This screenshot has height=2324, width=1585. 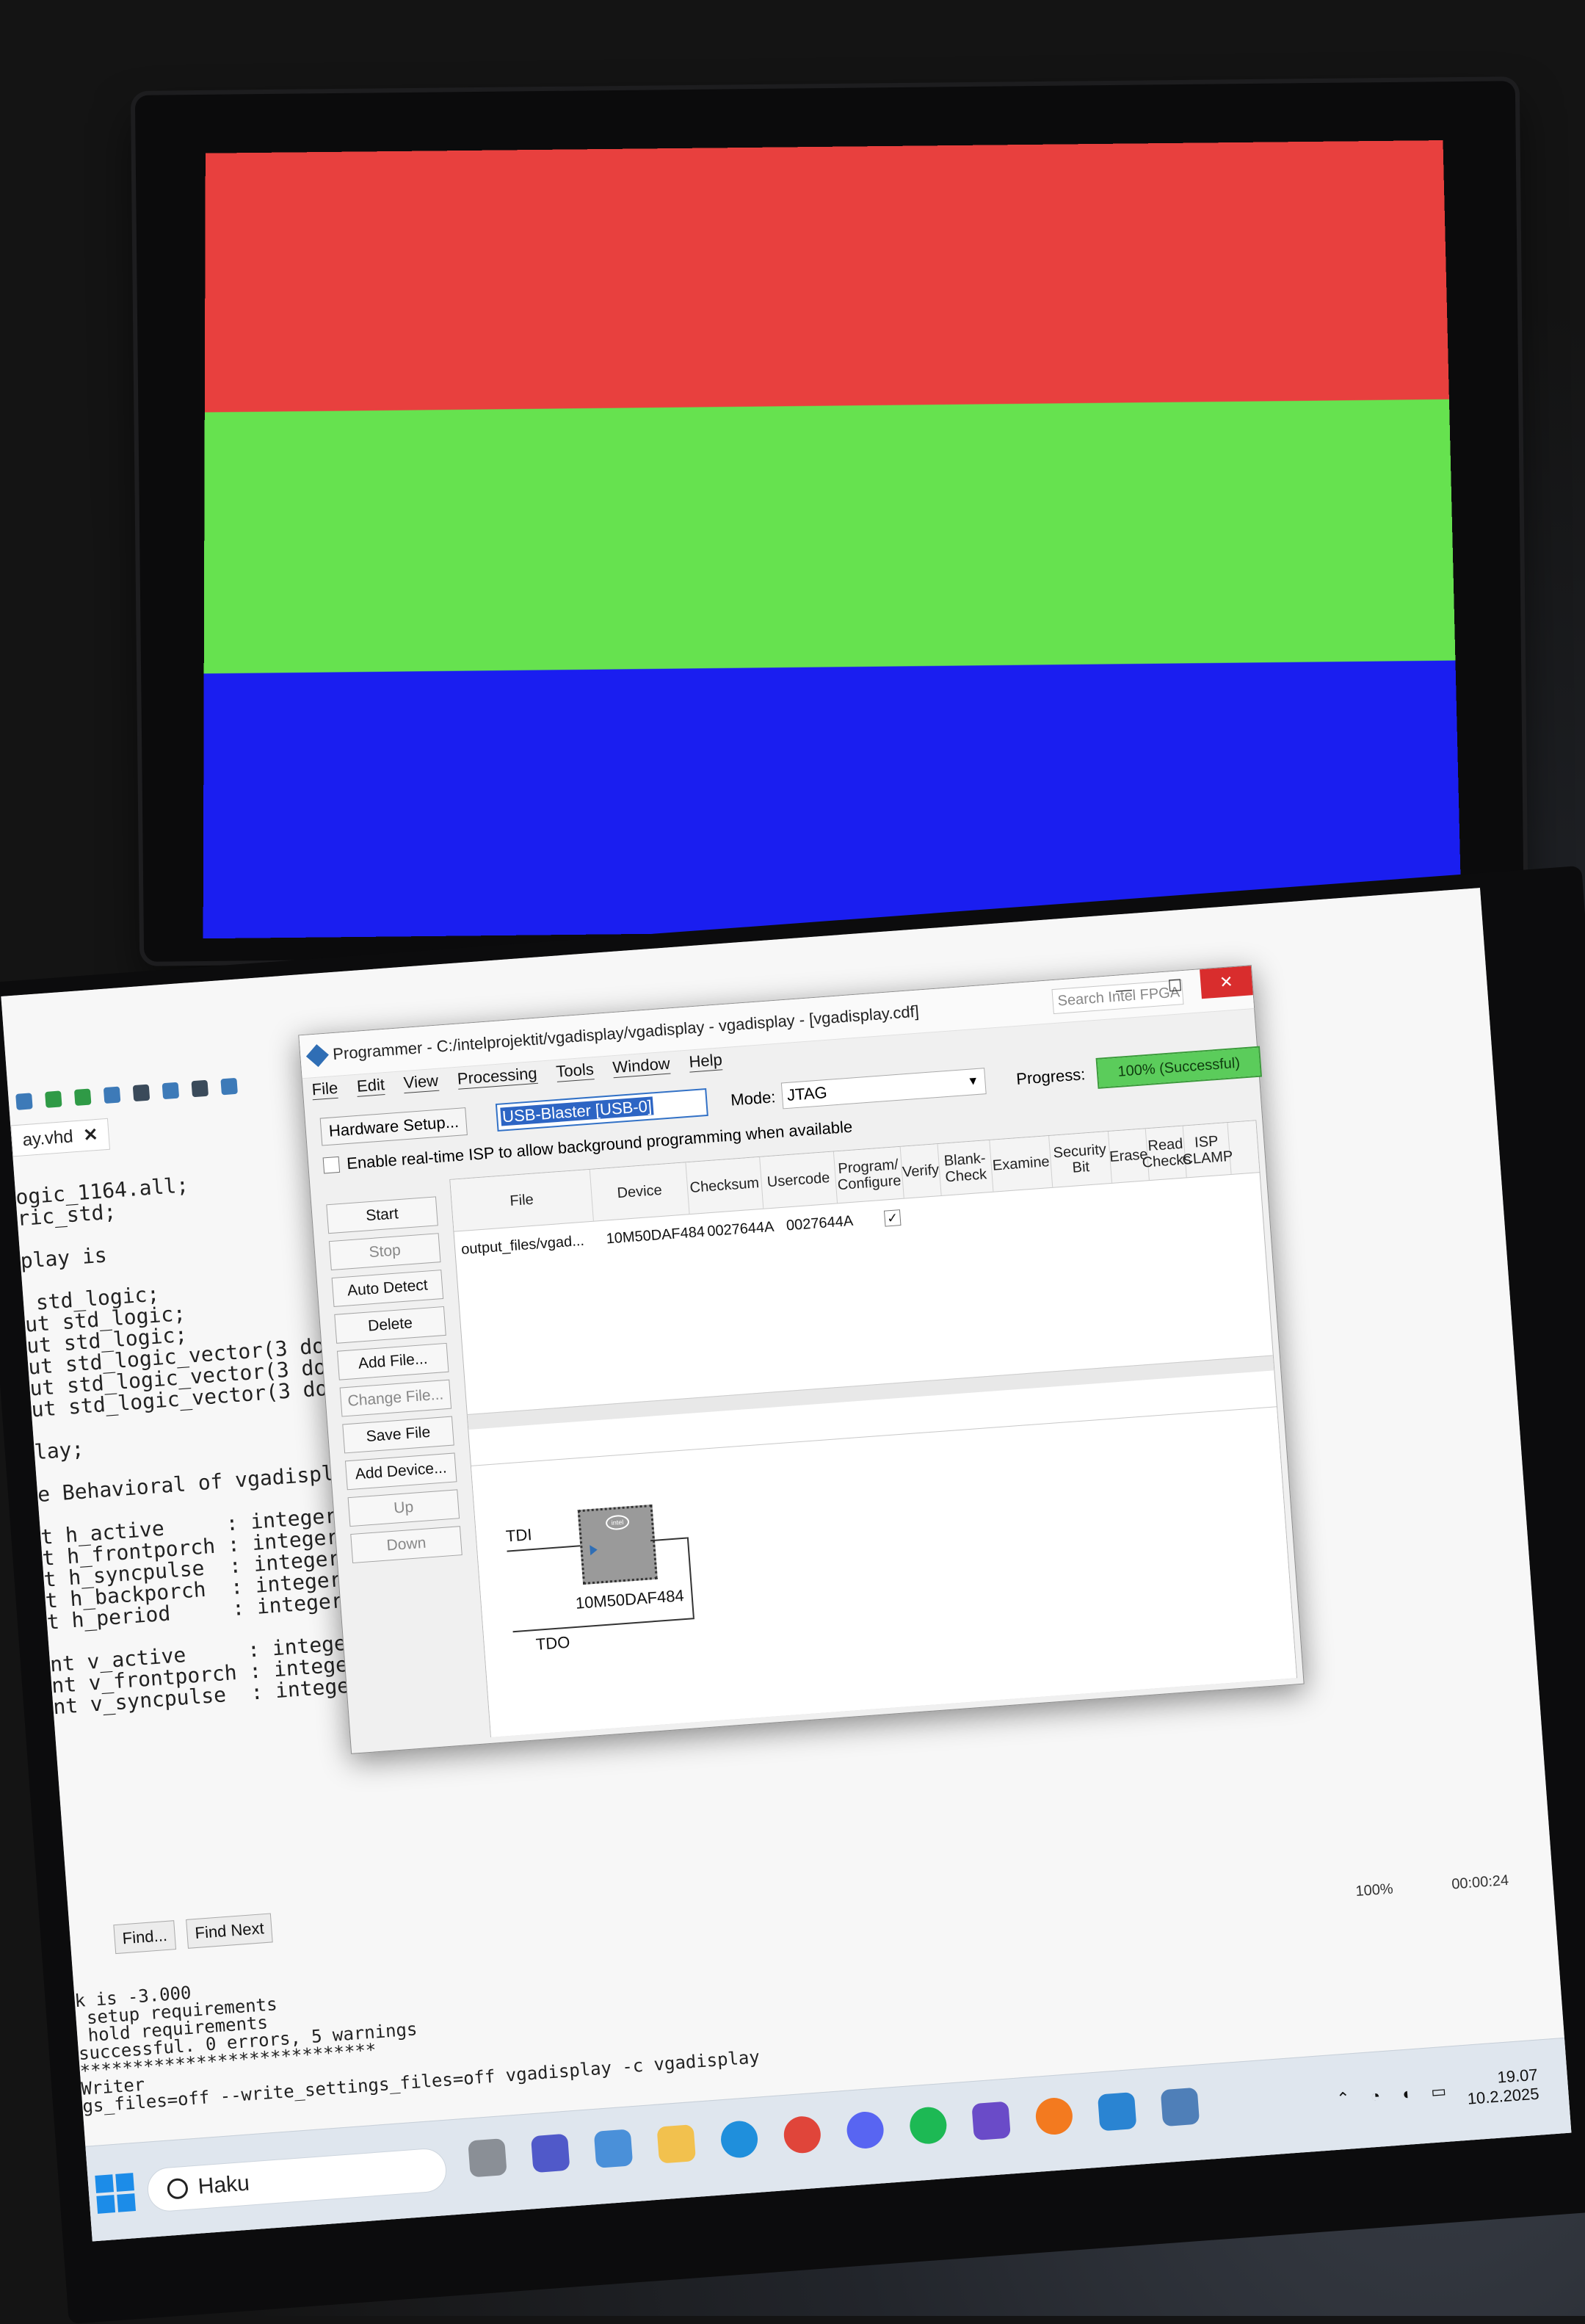 I want to click on store-icon, so click(x=613, y=2148).